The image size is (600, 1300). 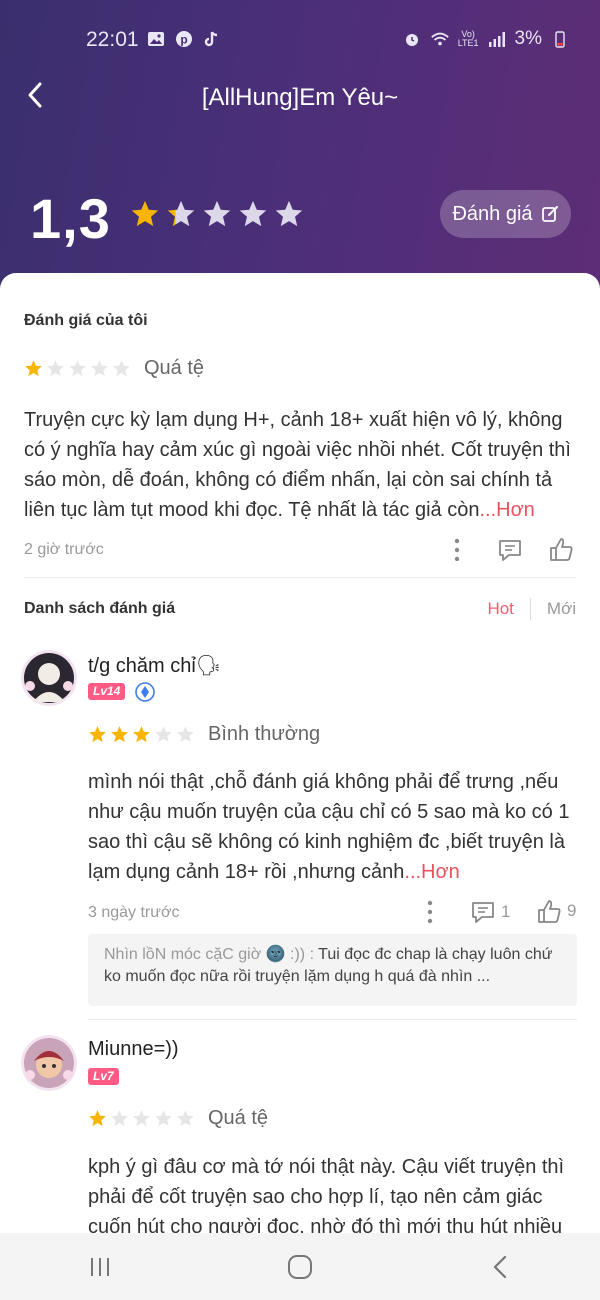 I want to click on average-rating-stars, so click(x=217, y=214).